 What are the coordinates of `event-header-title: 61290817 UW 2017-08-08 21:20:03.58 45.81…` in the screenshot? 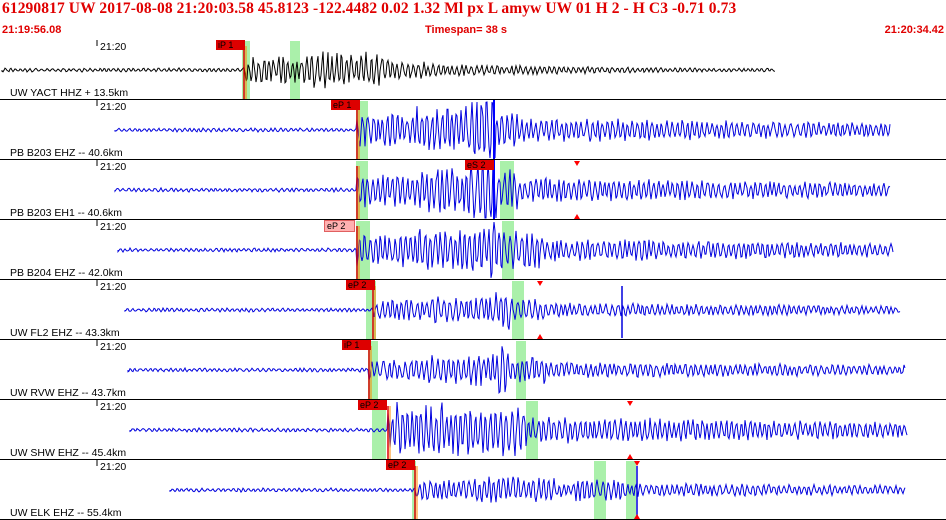 It's located at (369, 8).